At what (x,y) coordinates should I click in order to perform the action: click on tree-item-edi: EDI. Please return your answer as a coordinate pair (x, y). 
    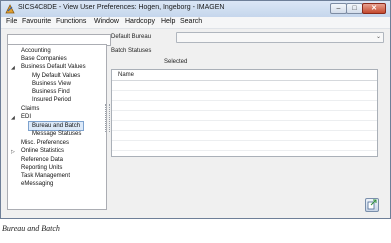
    Looking at the image, I should click on (26, 117).